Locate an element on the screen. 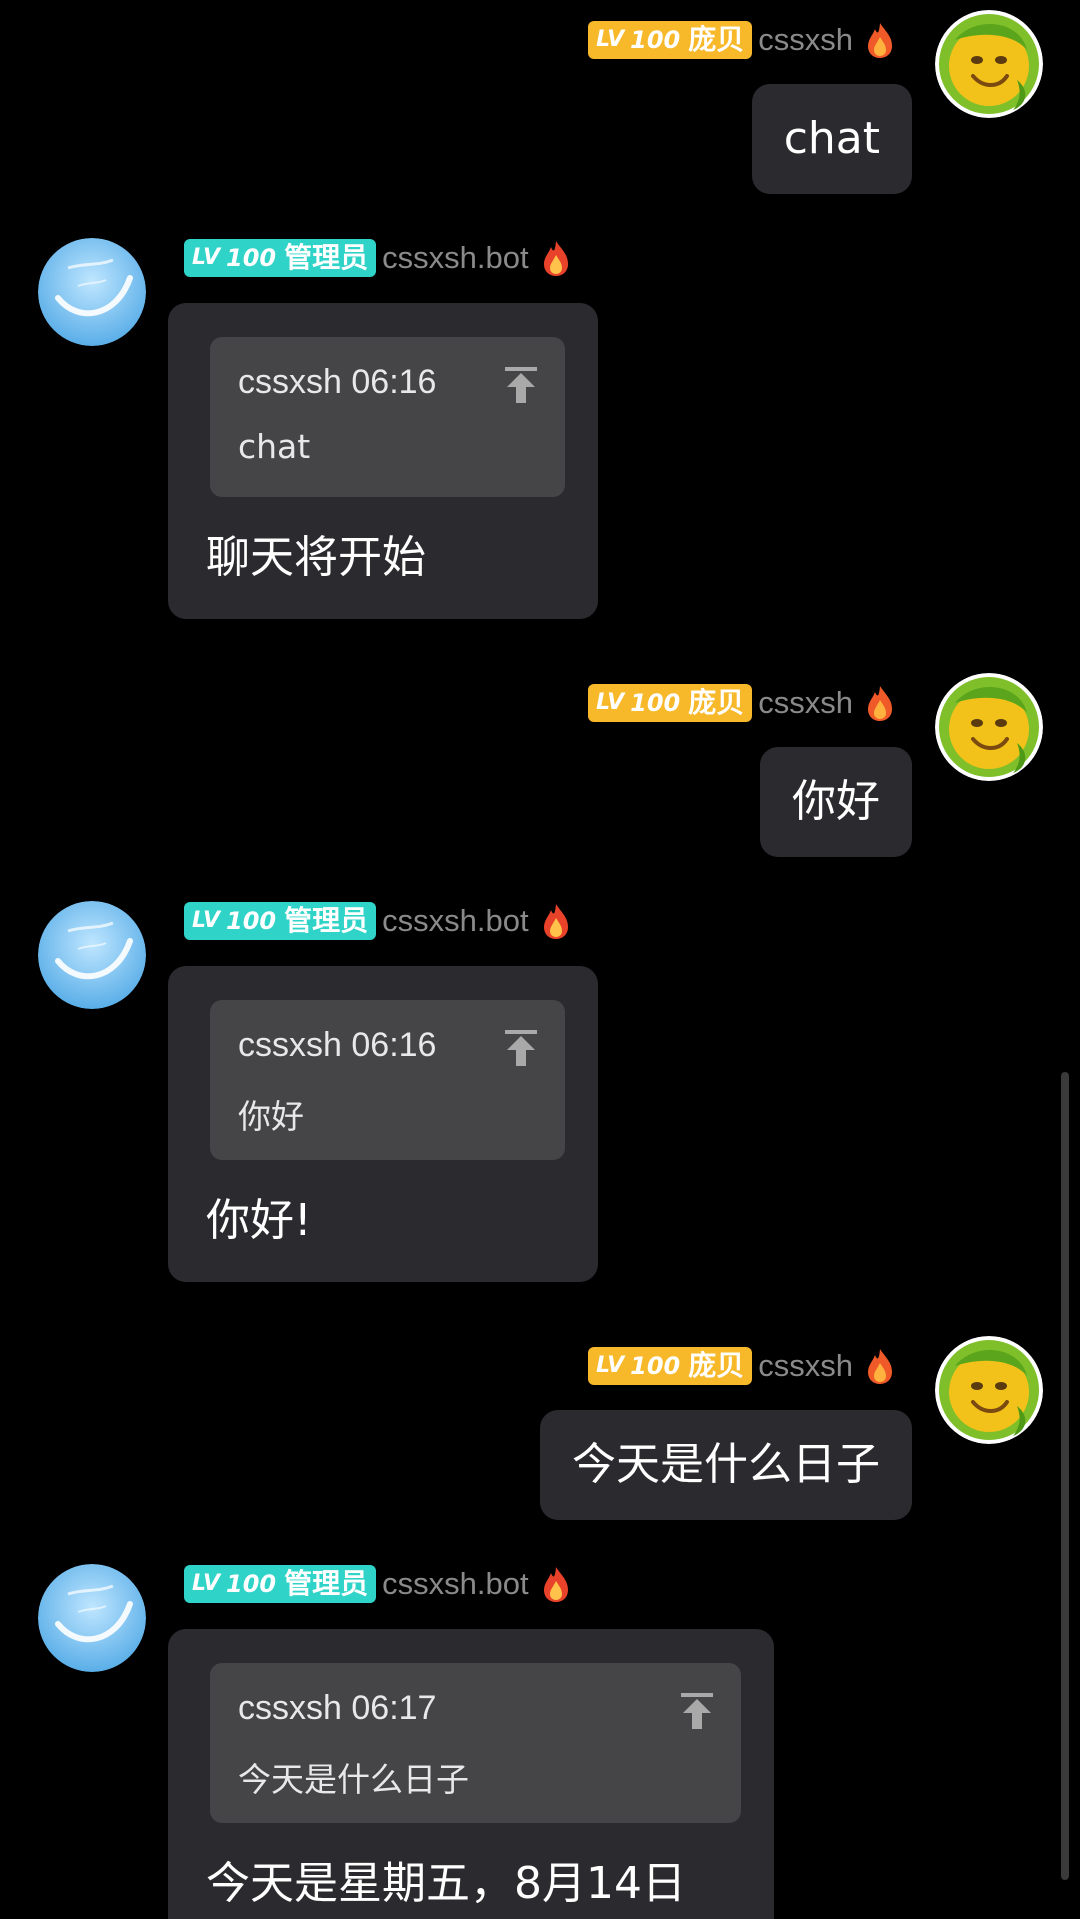 This screenshot has width=1080, height=1919. message-bubble: 你好 is located at coordinates (836, 802).